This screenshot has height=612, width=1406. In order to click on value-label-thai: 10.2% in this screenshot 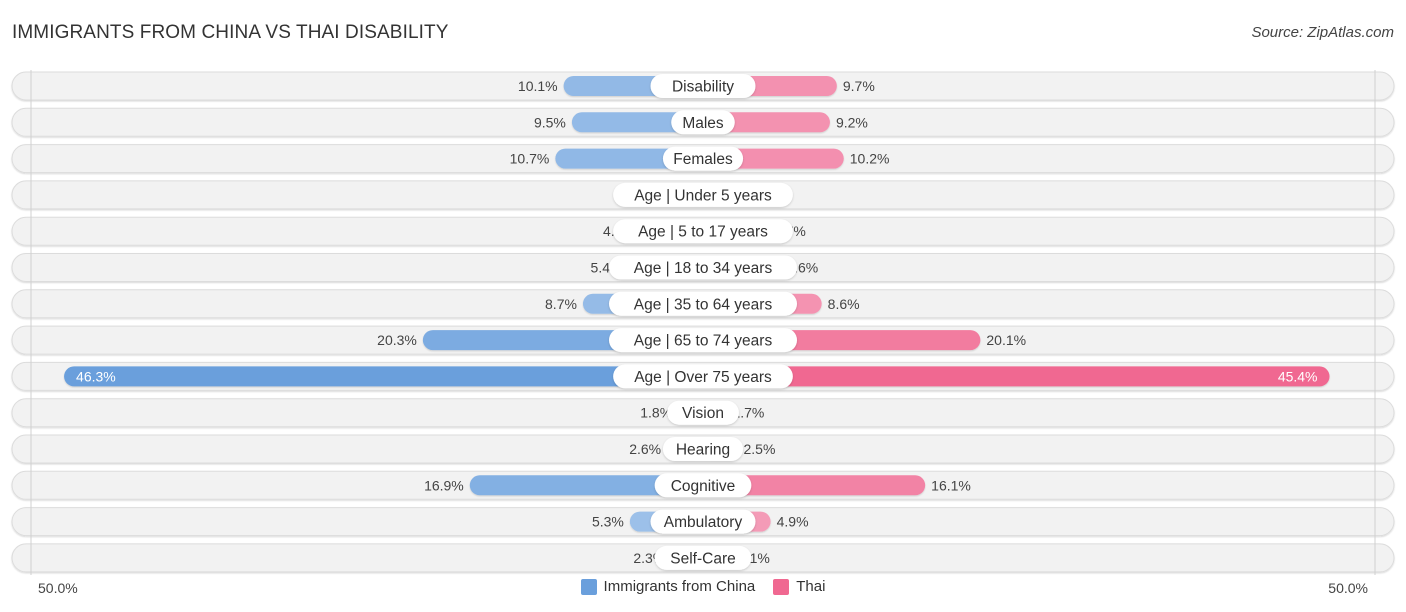, I will do `click(870, 159)`.